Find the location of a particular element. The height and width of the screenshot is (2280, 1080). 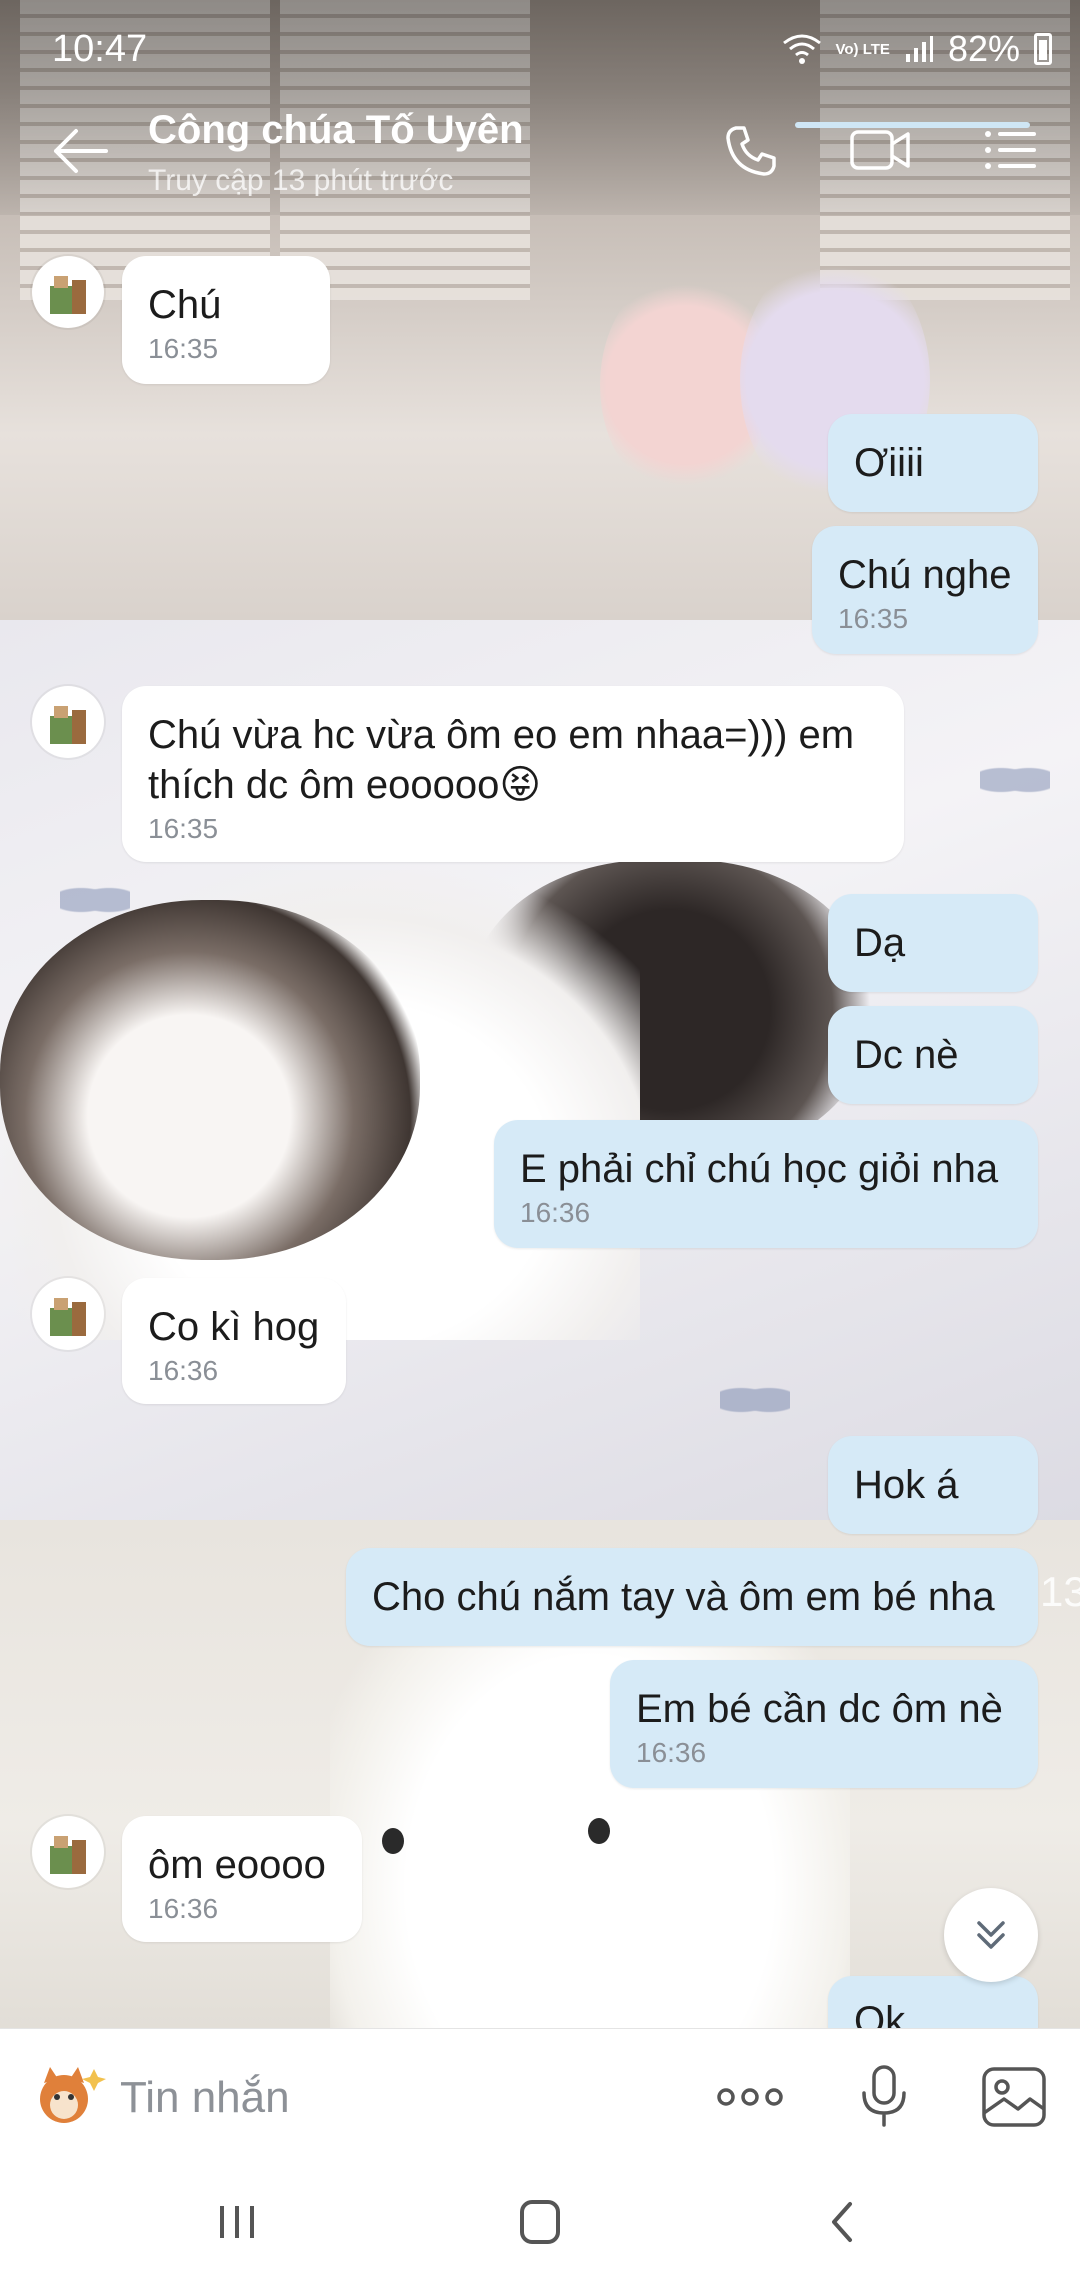

message-text: Cho chú nắm tay và ôm em bé nha is located at coordinates (683, 1597).